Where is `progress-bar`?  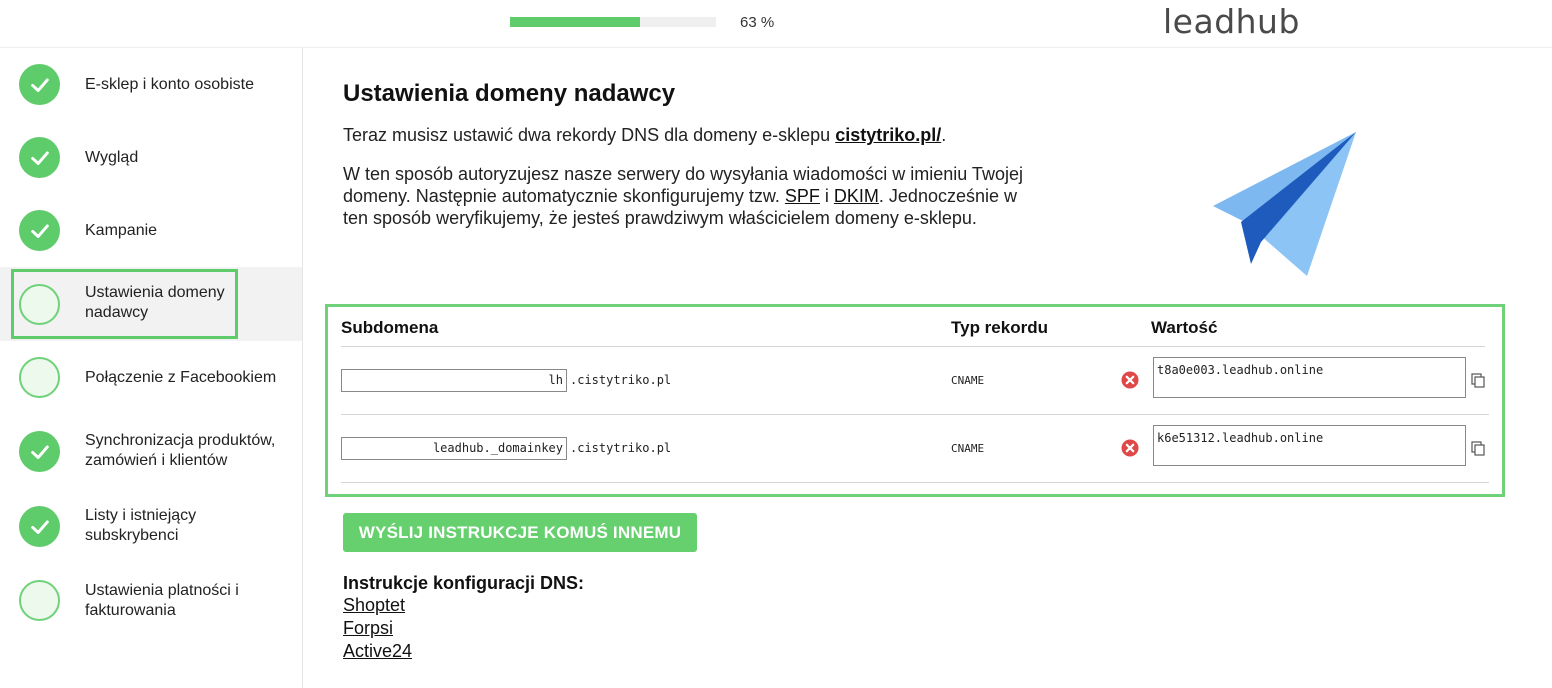 progress-bar is located at coordinates (613, 22).